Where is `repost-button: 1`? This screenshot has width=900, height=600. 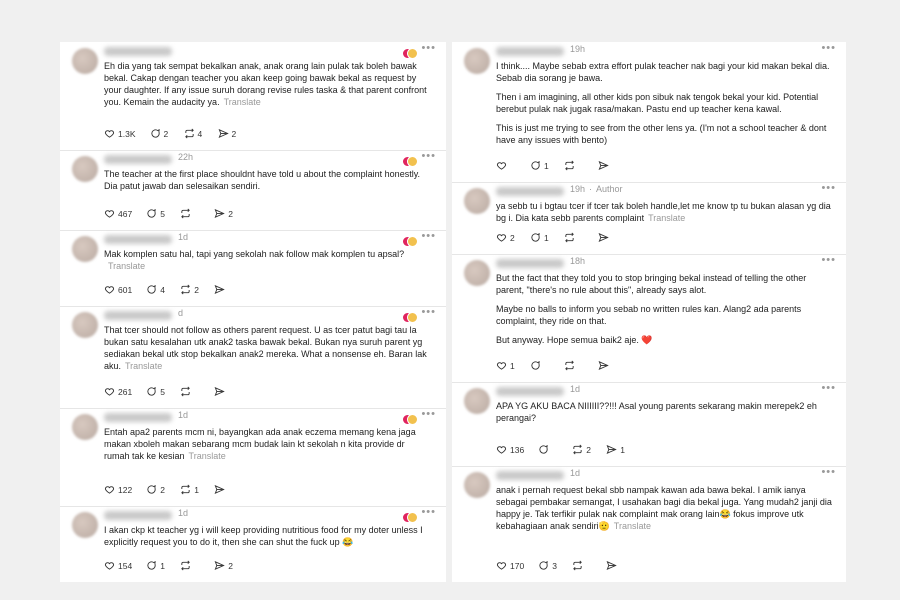 repost-button: 1 is located at coordinates (190, 489).